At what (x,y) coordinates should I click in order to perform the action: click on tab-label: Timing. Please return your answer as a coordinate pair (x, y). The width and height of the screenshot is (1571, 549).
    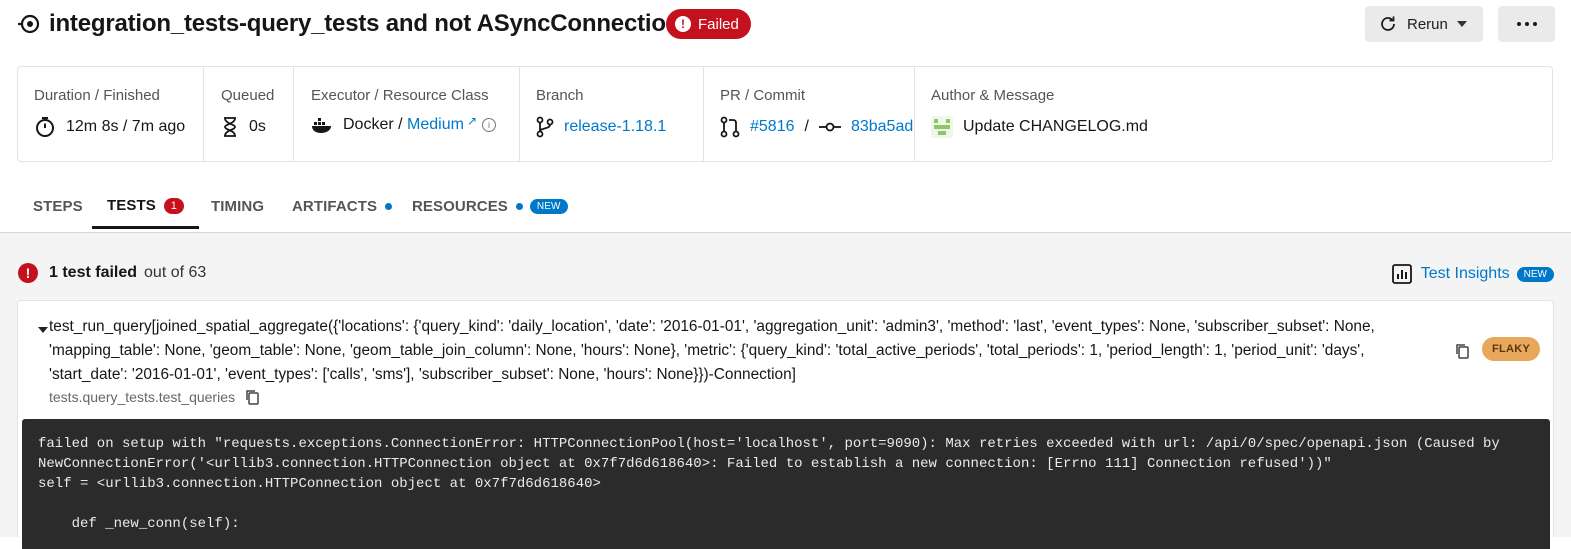
    Looking at the image, I should click on (238, 206).